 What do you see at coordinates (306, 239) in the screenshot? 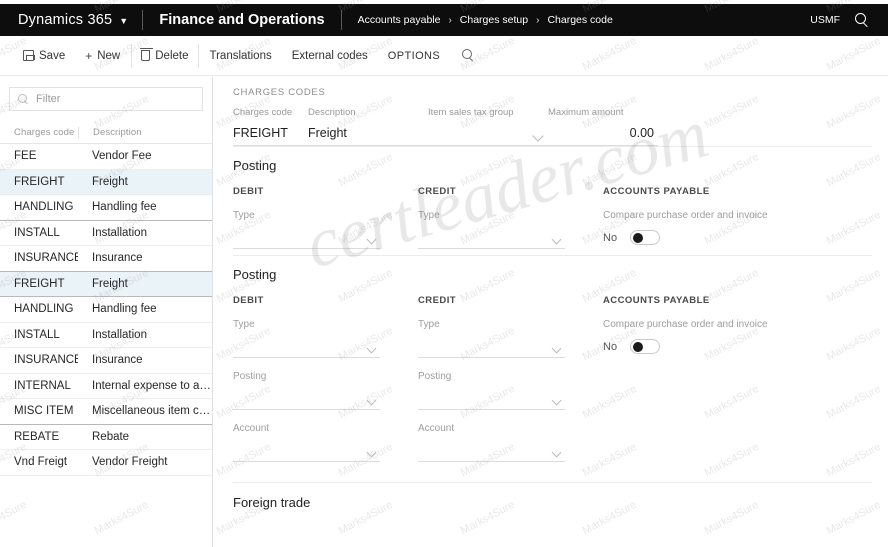
I see `posting-1-debit-type-input` at bounding box center [306, 239].